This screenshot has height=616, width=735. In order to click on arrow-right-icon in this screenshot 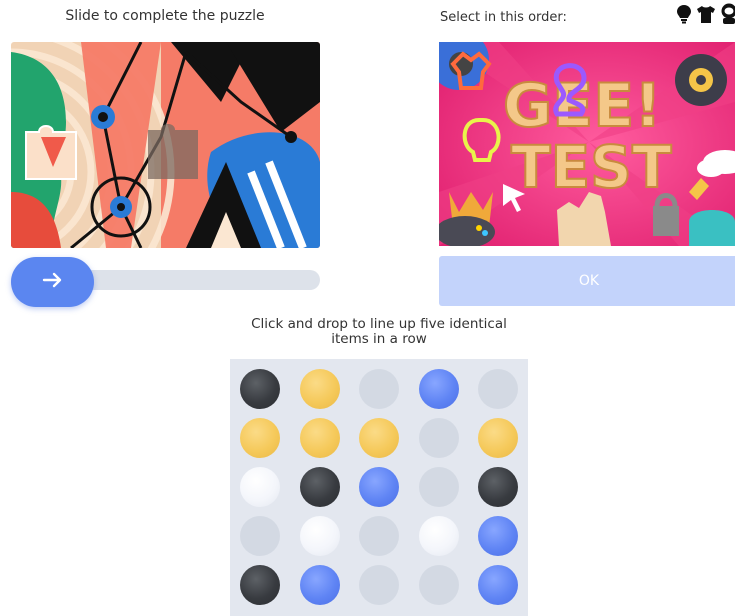, I will do `click(53, 282)`.